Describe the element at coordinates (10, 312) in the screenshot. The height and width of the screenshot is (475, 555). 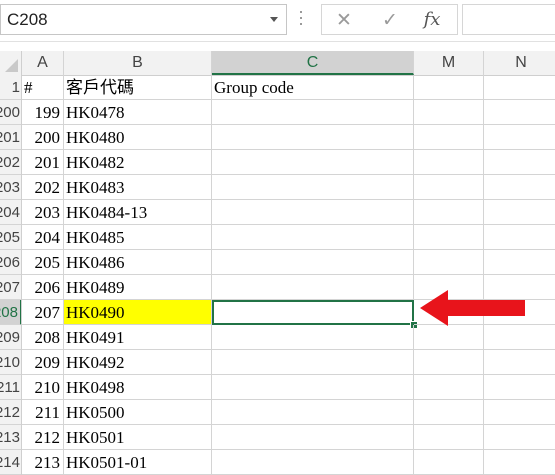
I see `row-header: 208` at that location.